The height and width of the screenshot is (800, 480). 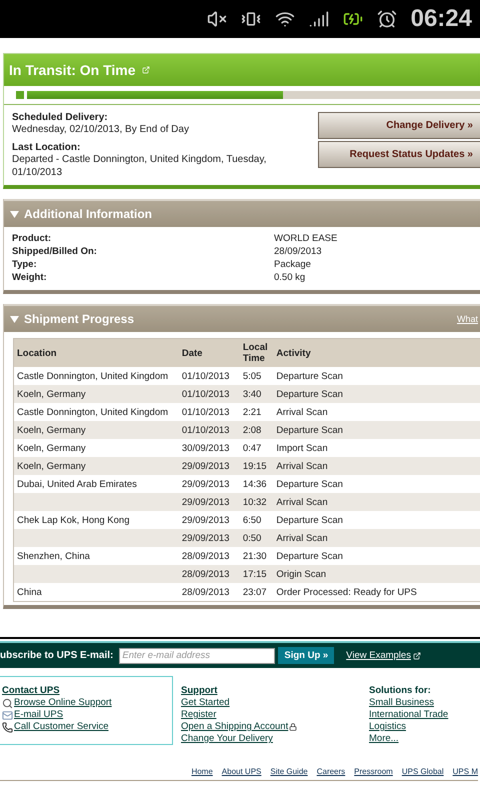 What do you see at coordinates (257, 448) in the screenshot?
I see `table-cell: 0:47` at bounding box center [257, 448].